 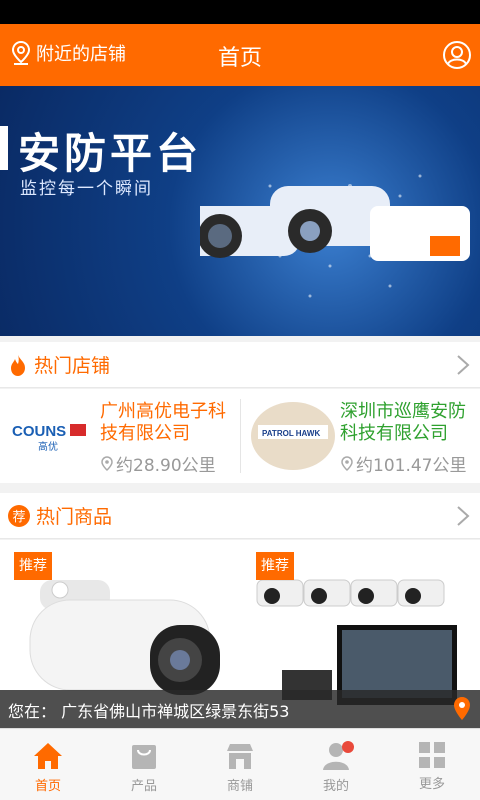 I want to click on user-icon, so click(x=457, y=55).